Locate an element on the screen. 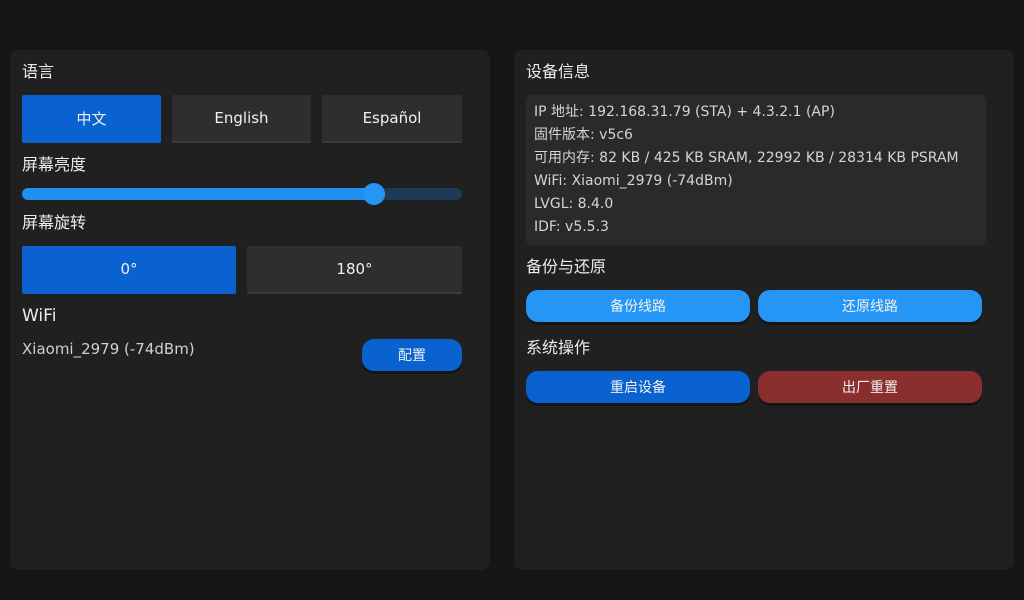 The image size is (1024, 600). info-firmware: 固件版本: v5c6 is located at coordinates (583, 135).